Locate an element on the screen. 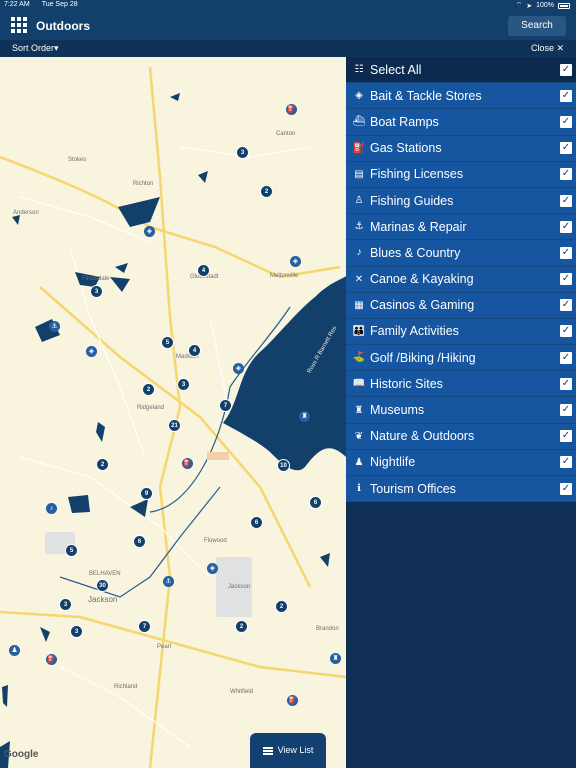  map-label: Canton is located at coordinates (286, 134).